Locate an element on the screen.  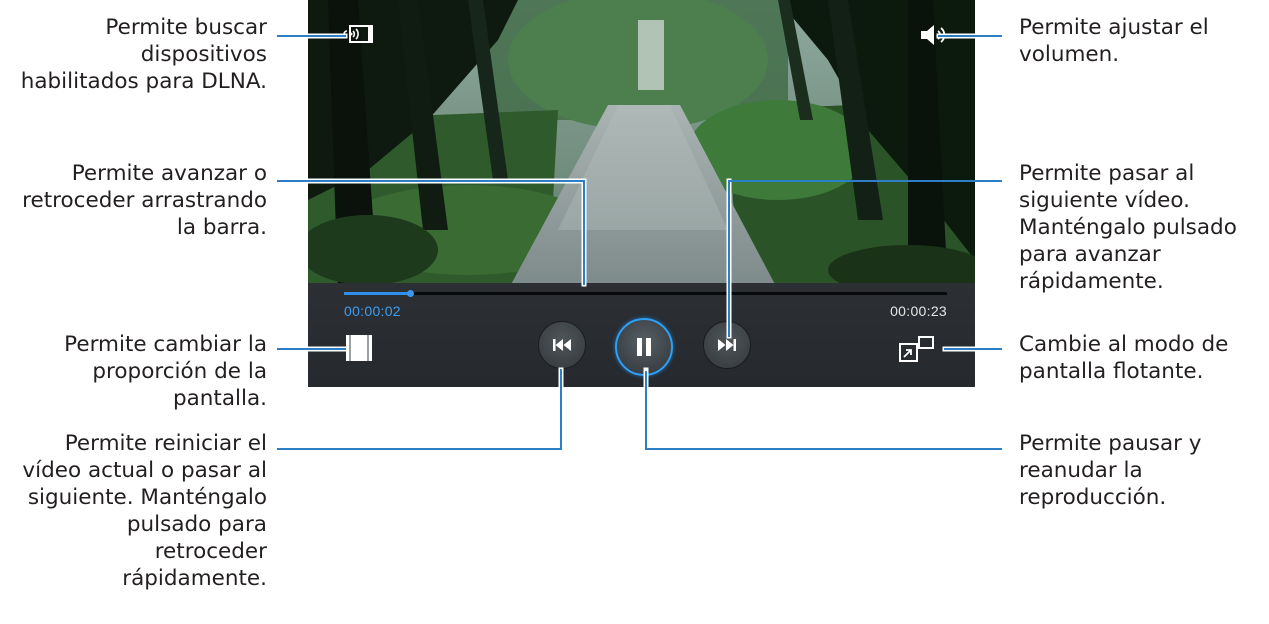
total-time: 00:00:23 is located at coordinates (918, 311).